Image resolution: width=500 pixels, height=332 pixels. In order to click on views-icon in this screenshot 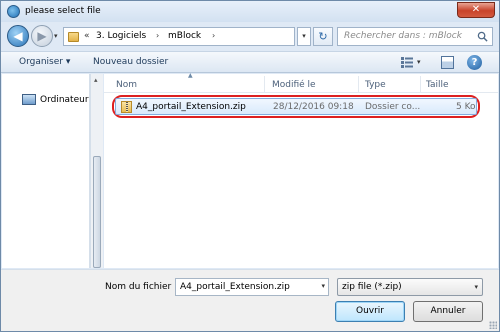, I will do `click(407, 62)`.